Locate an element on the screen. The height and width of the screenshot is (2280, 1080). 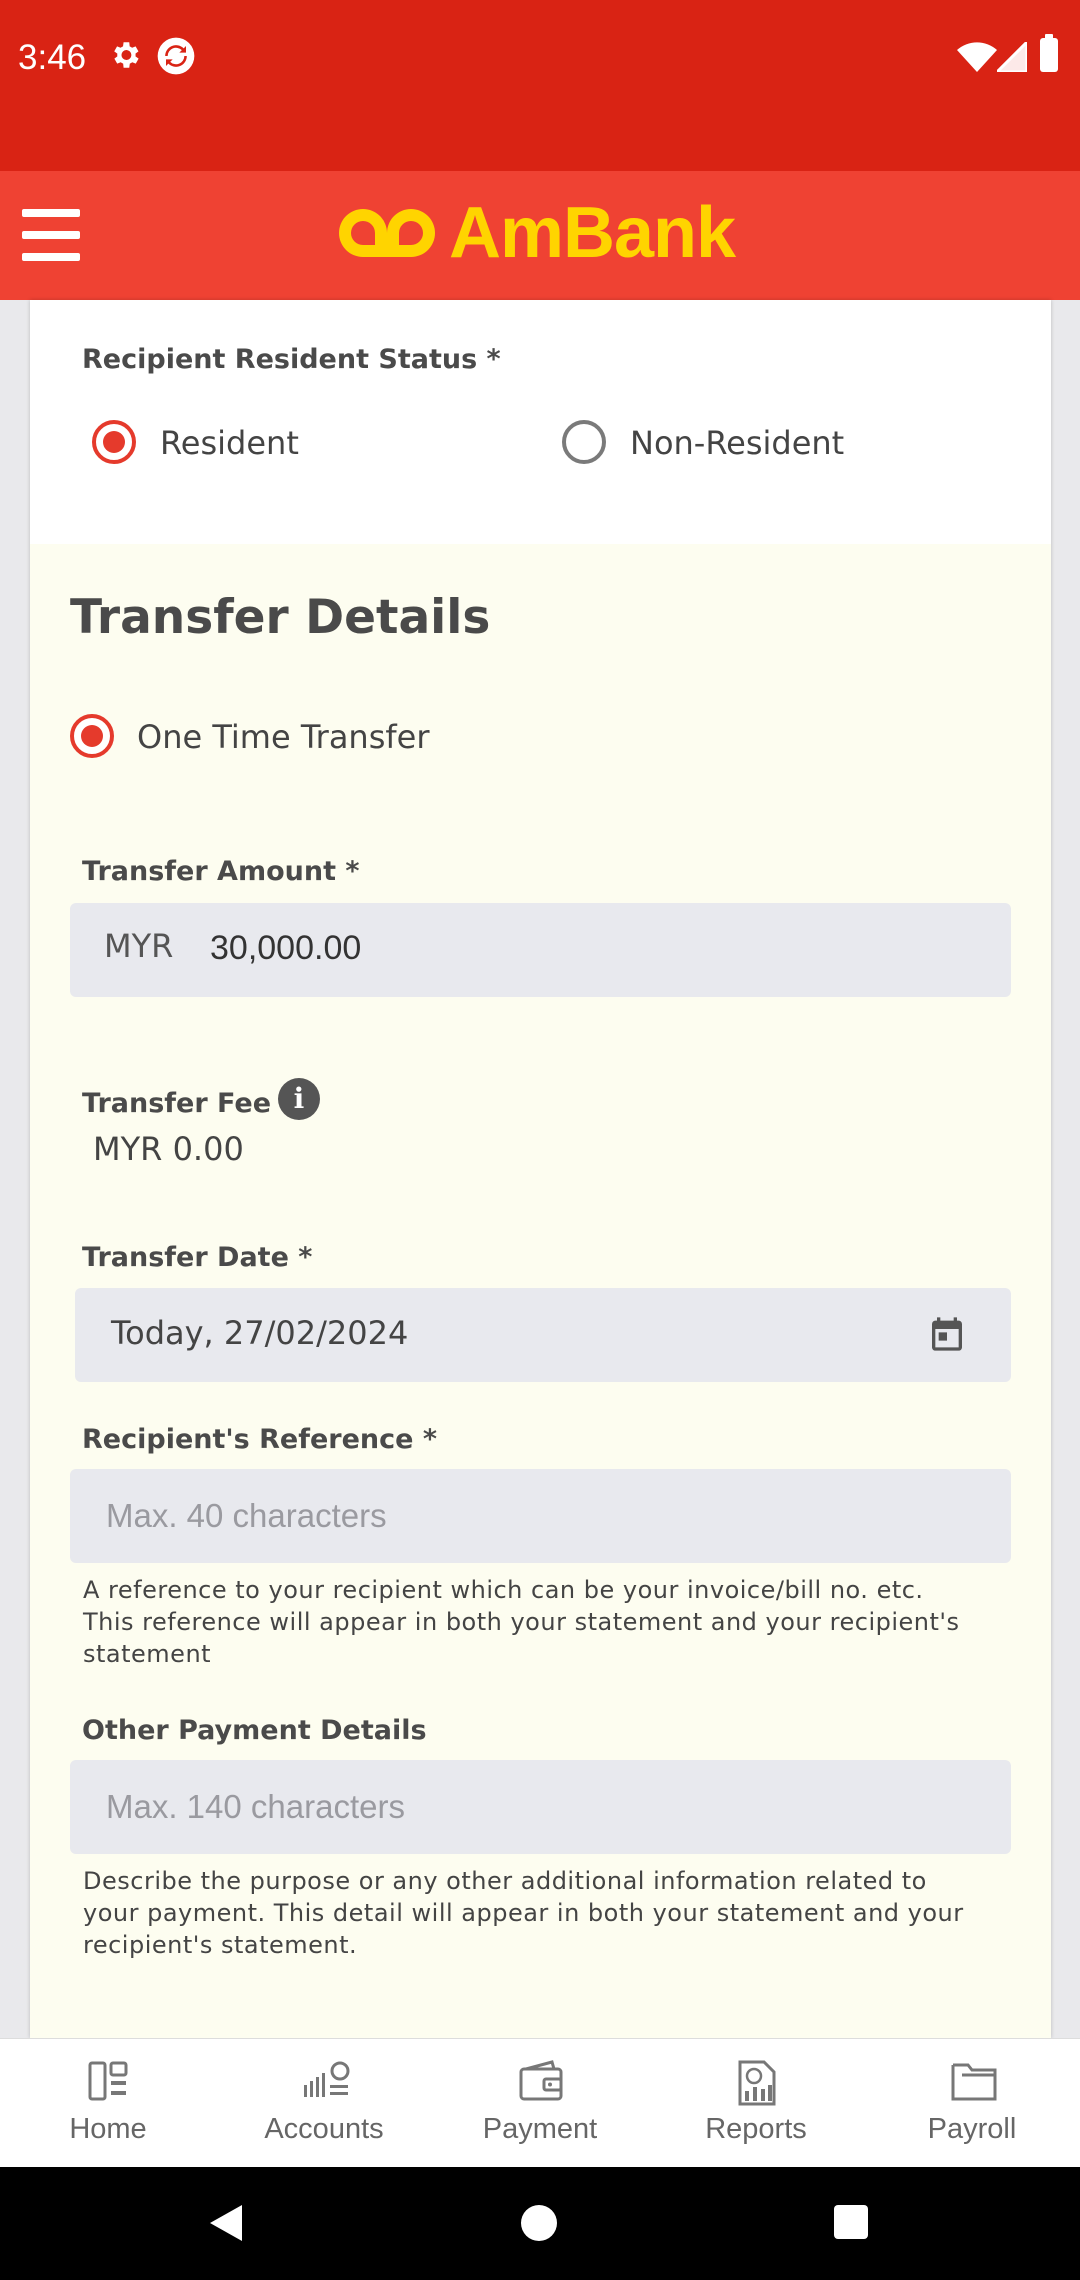
non-resident-radio is located at coordinates (584, 442).